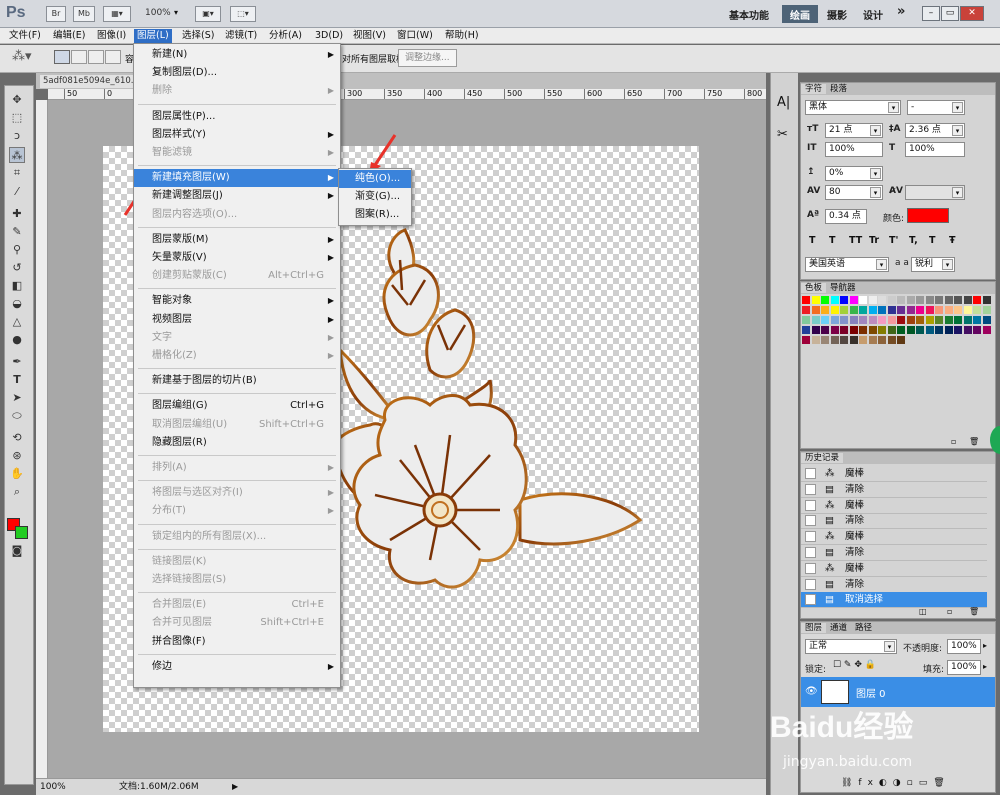 The image size is (1000, 795). Describe the element at coordinates (874, 240) in the screenshot. I see `text-style-button: Tr` at that location.